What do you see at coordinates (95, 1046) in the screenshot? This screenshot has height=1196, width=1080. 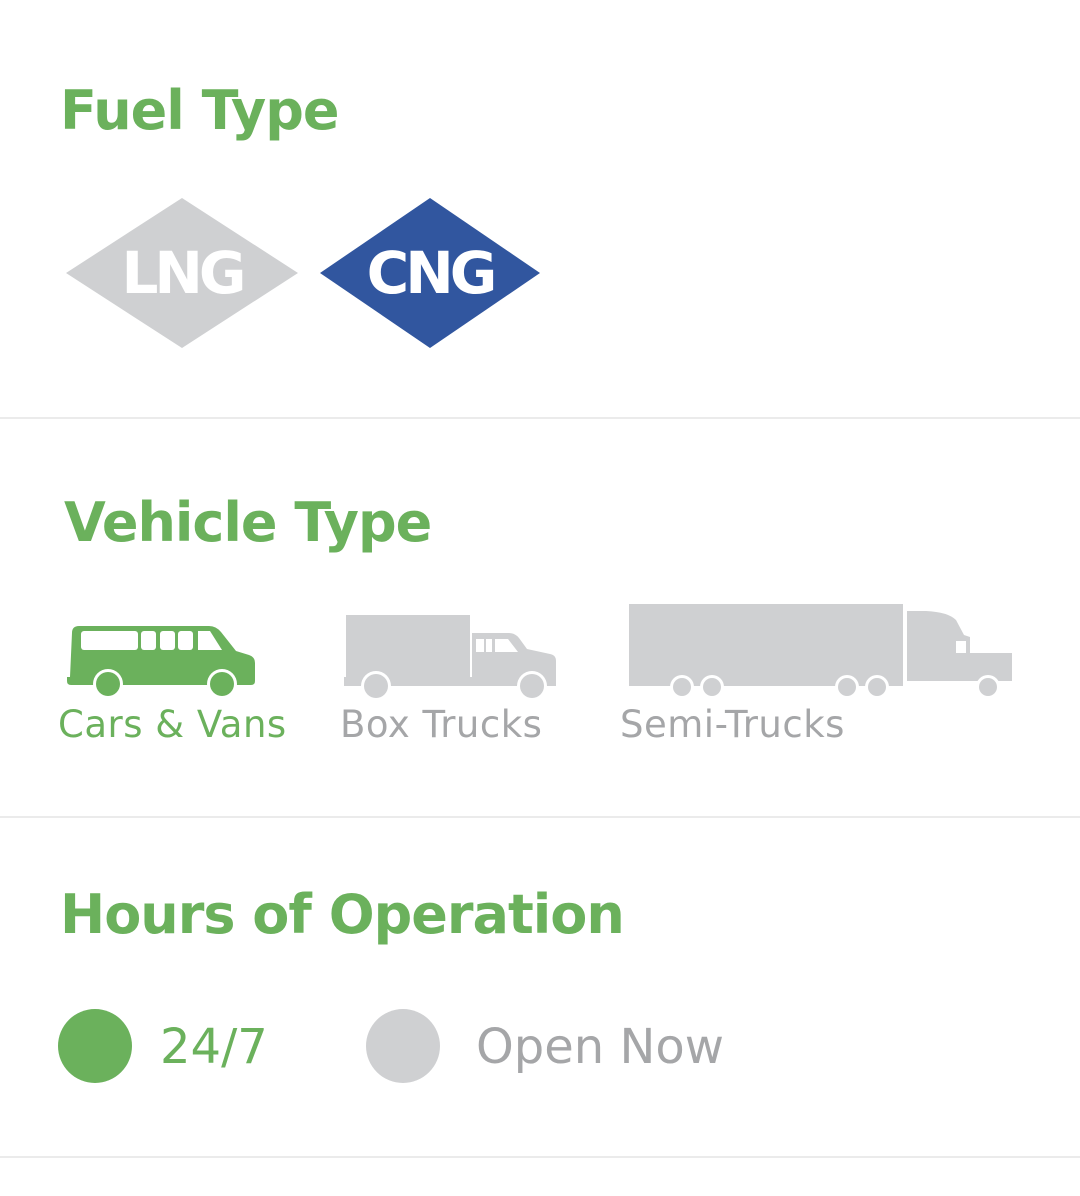 I see `radio-selected-icon` at bounding box center [95, 1046].